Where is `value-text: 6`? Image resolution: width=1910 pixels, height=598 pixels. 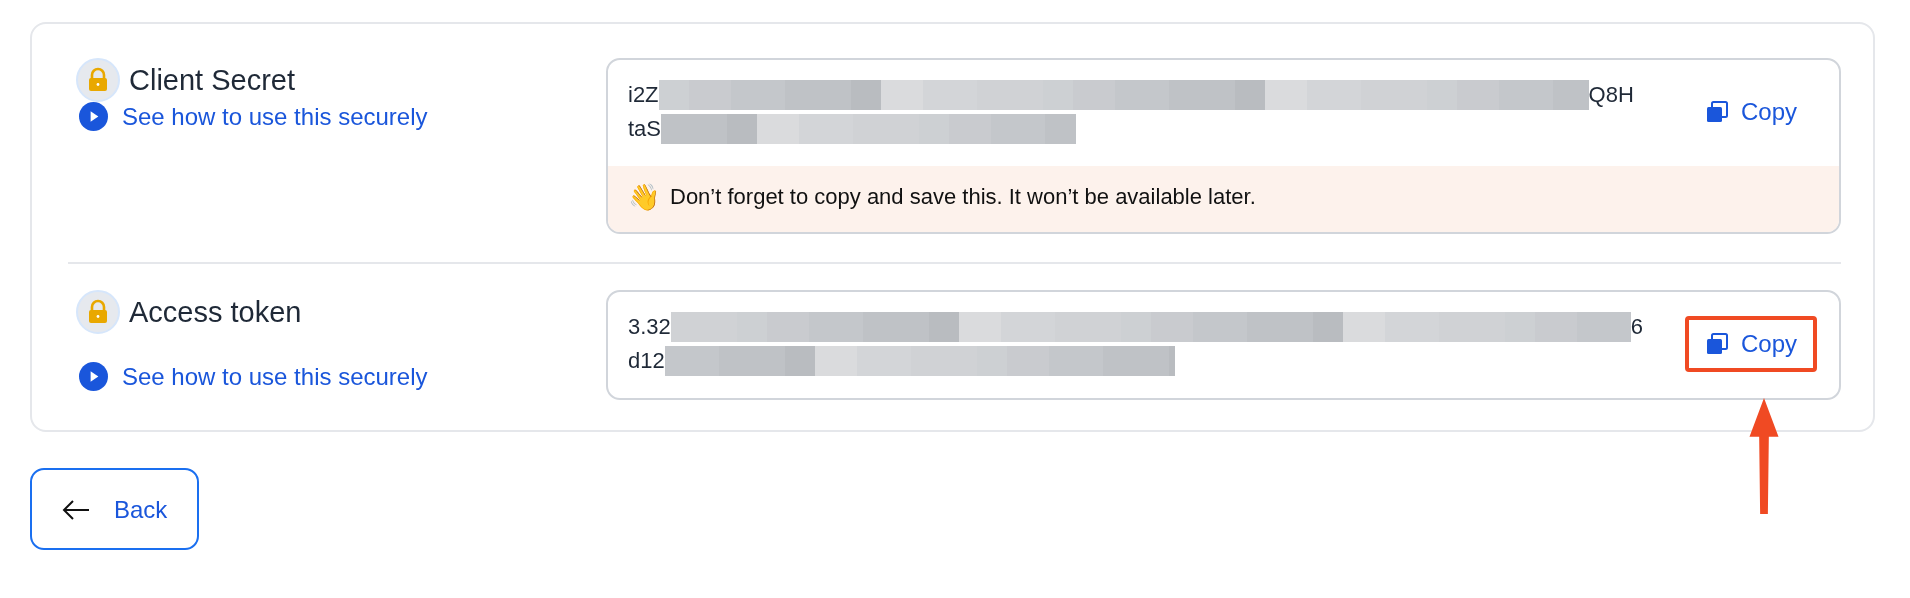
value-text: 6 is located at coordinates (1637, 327).